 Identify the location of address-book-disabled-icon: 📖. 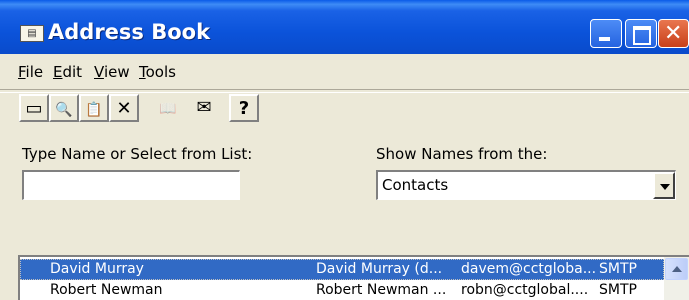
(168, 109).